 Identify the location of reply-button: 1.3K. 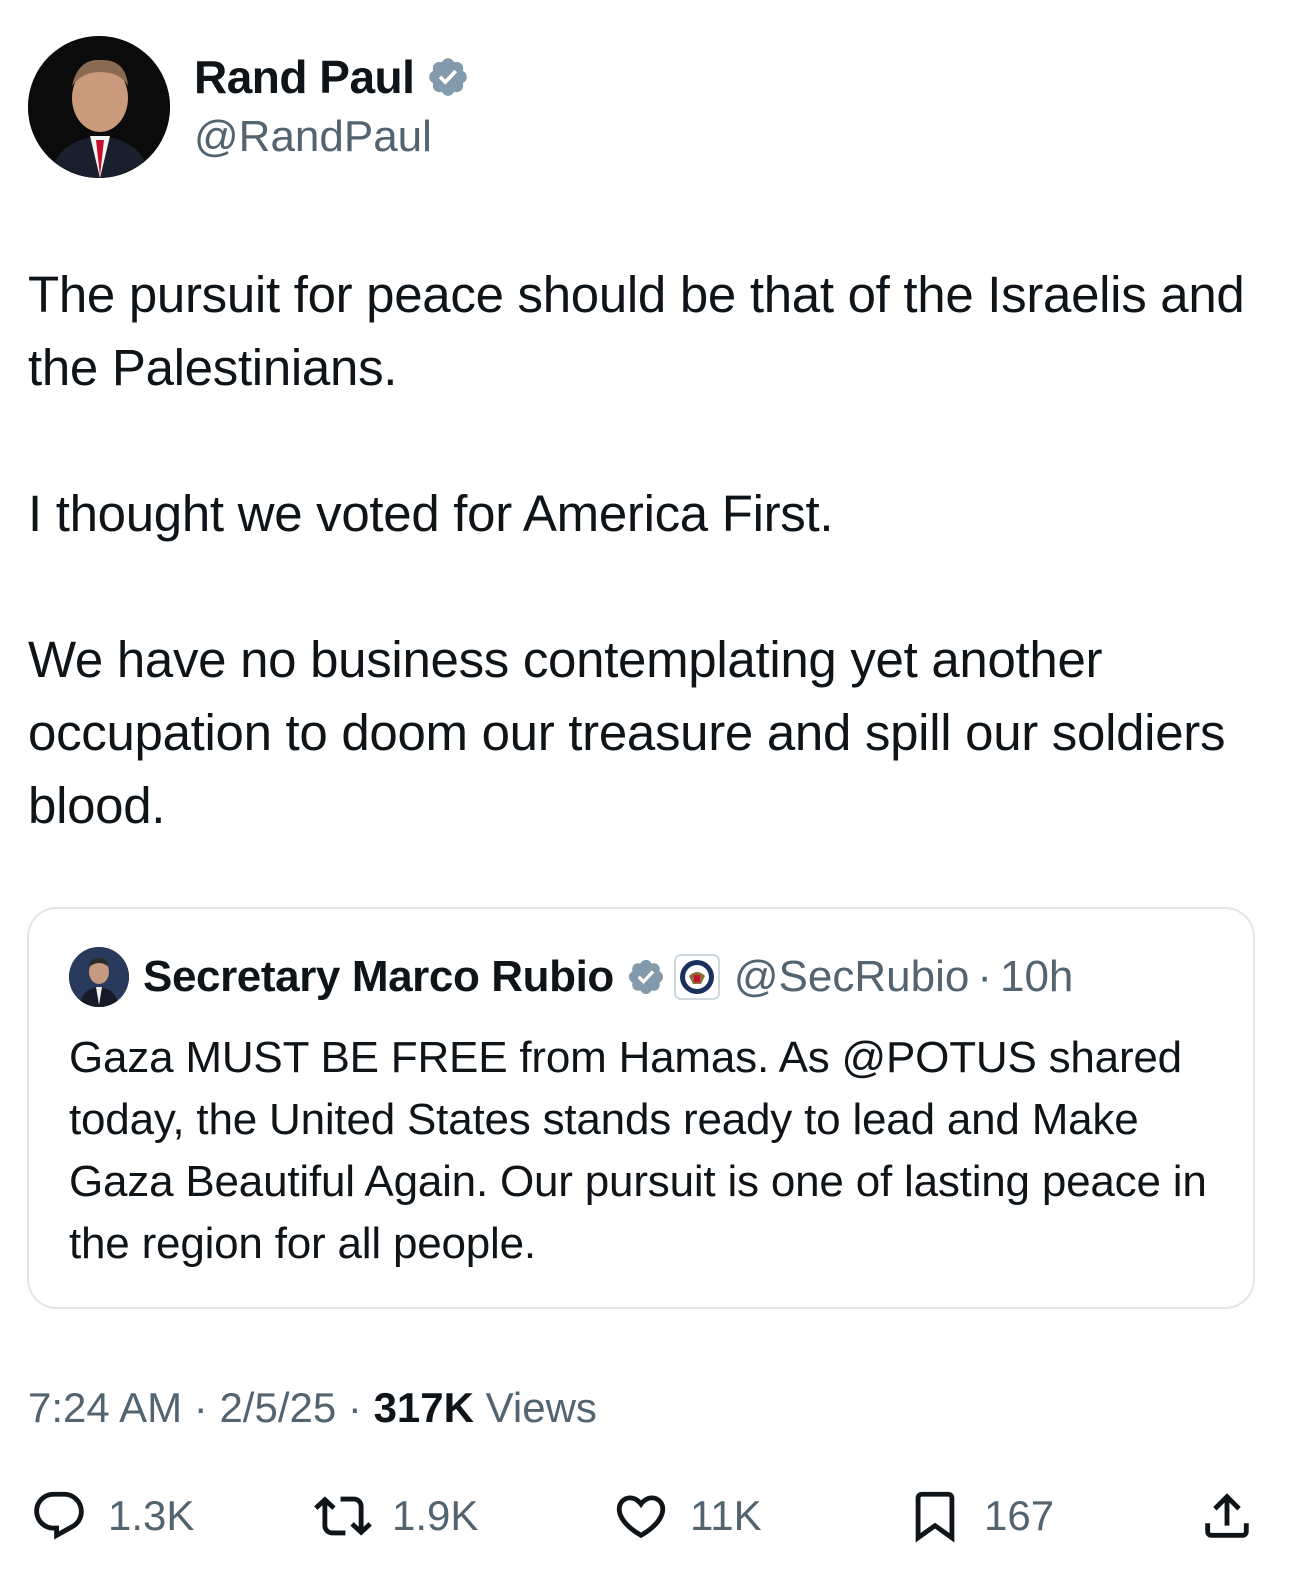
(112, 1516).